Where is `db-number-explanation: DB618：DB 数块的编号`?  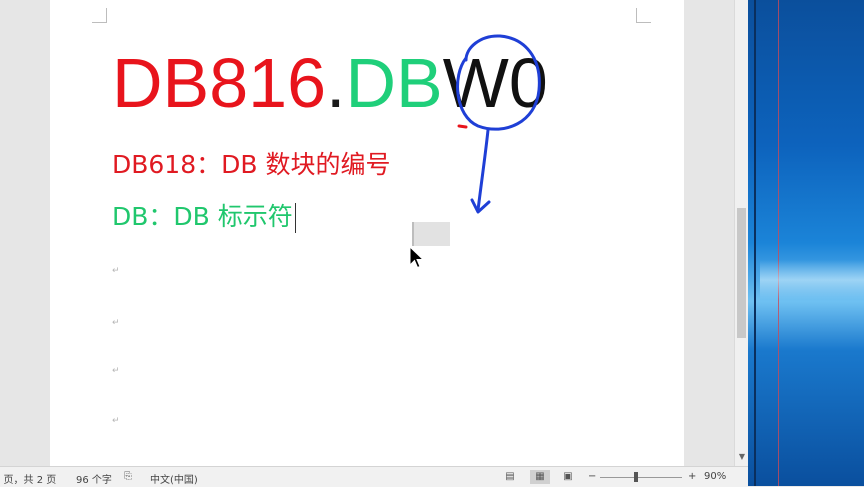 db-number-explanation: DB618：DB 数块的编号 is located at coordinates (251, 164).